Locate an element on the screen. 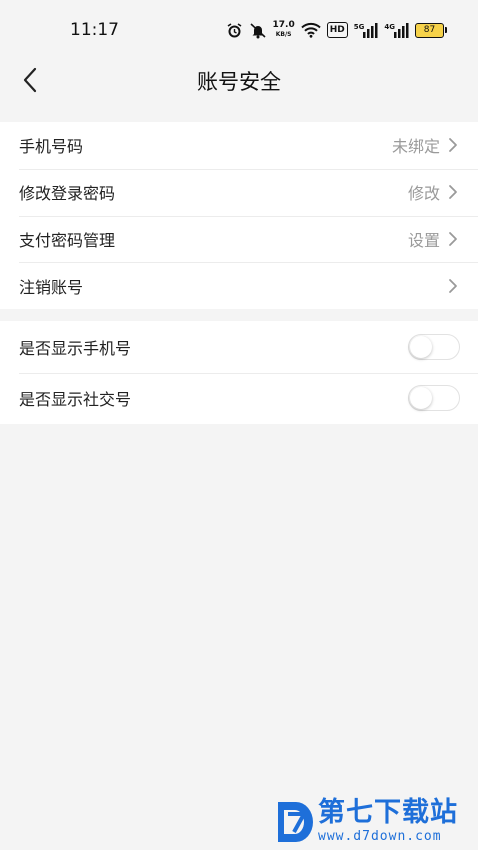 Image resolution: width=478 pixels, height=850 pixels. list-item-right: 未绑定 is located at coordinates (425, 145).